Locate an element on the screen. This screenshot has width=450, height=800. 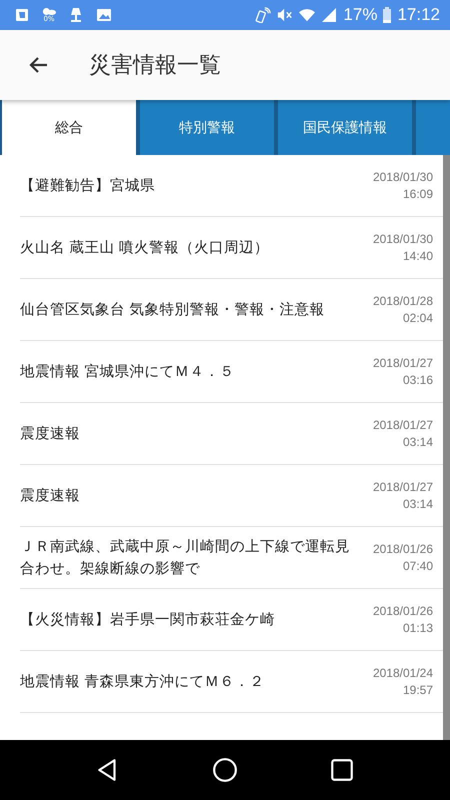
alert-time: 07:40 is located at coordinates (417, 566).